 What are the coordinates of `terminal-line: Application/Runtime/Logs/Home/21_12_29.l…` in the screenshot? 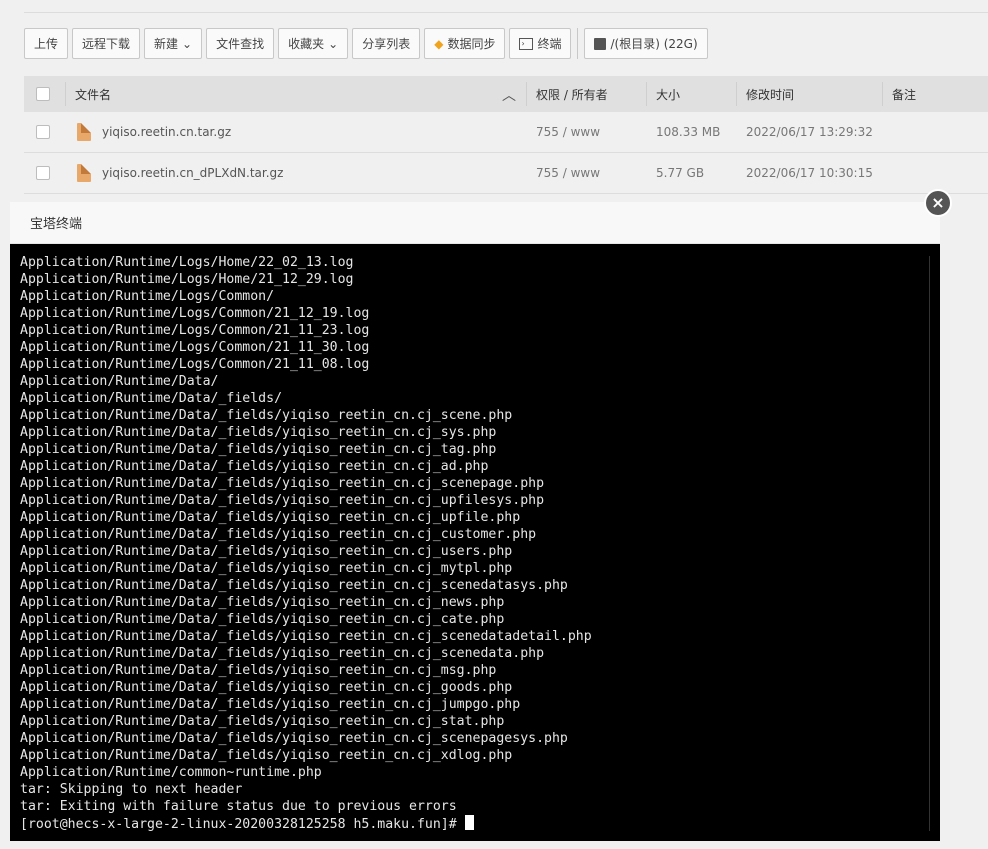 It's located at (187, 279).